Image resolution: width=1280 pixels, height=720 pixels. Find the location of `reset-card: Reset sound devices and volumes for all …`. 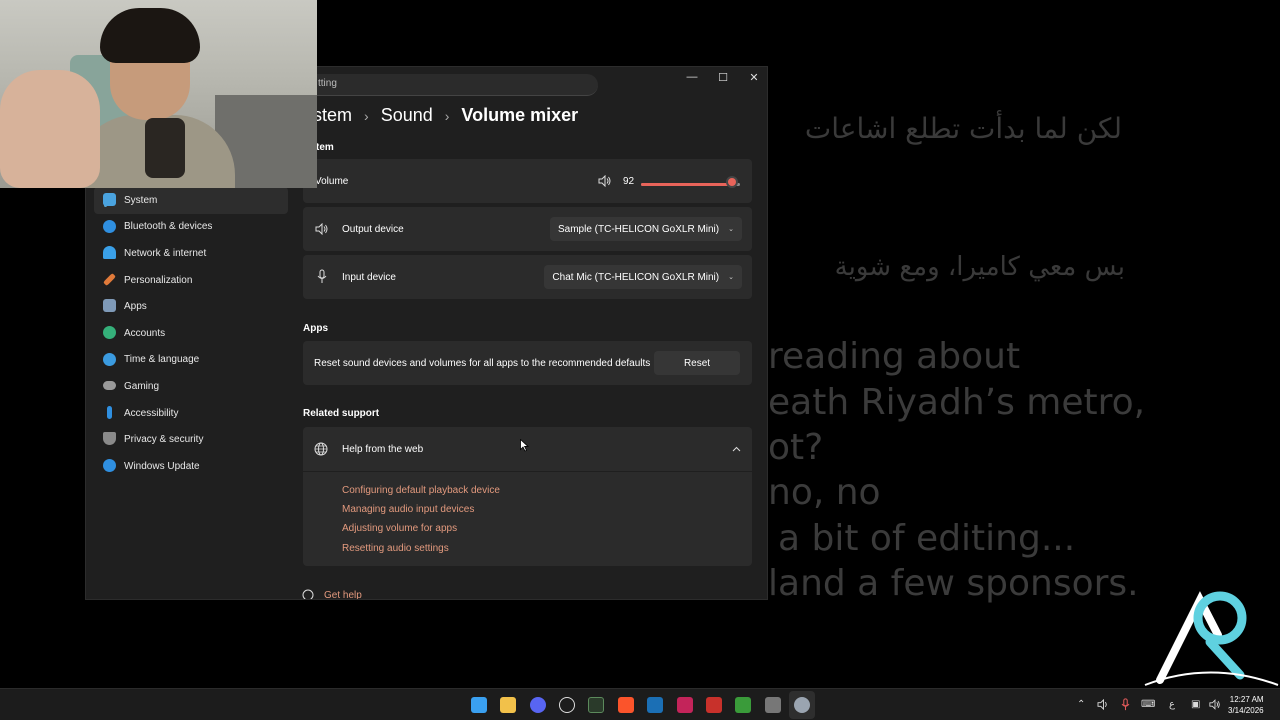

reset-card: Reset sound devices and volumes for all … is located at coordinates (527, 363).